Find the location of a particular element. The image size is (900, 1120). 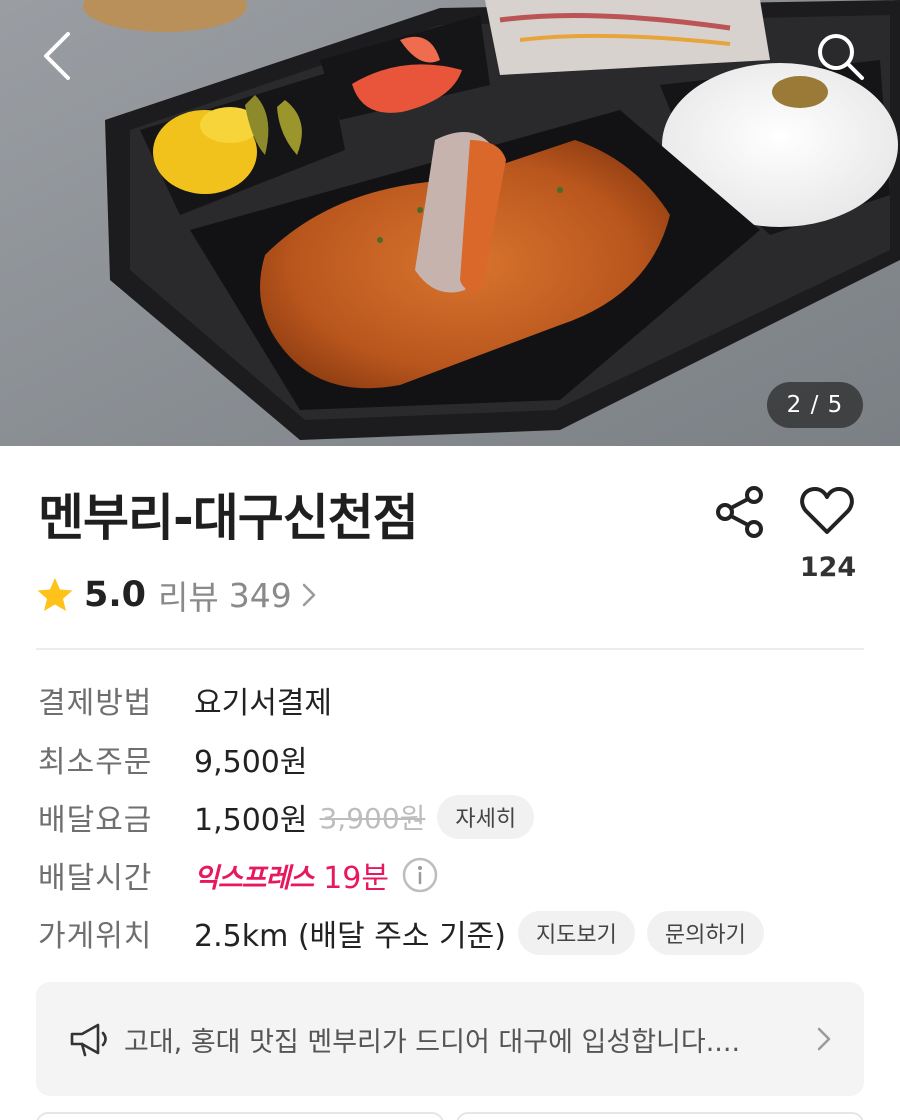

review-link: 5.0 리뷰 349 is located at coordinates (178, 595).